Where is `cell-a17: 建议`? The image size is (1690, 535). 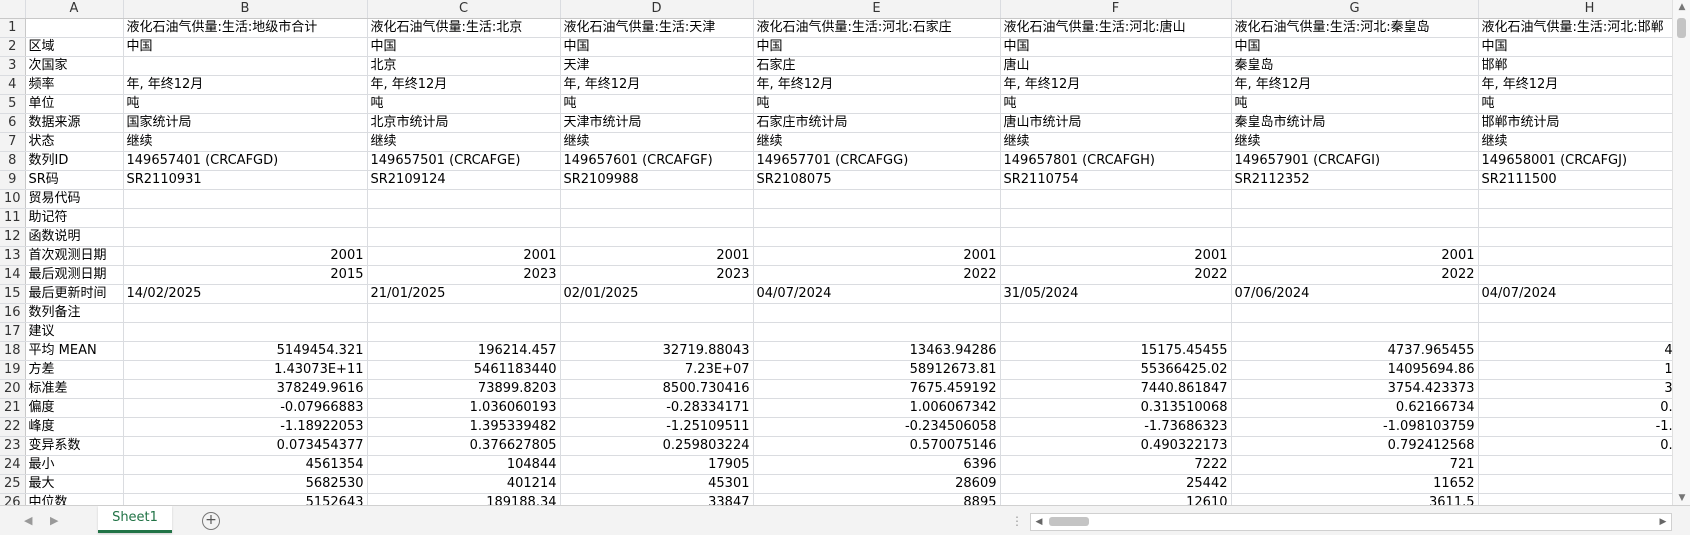 cell-a17: 建议 is located at coordinates (74, 332).